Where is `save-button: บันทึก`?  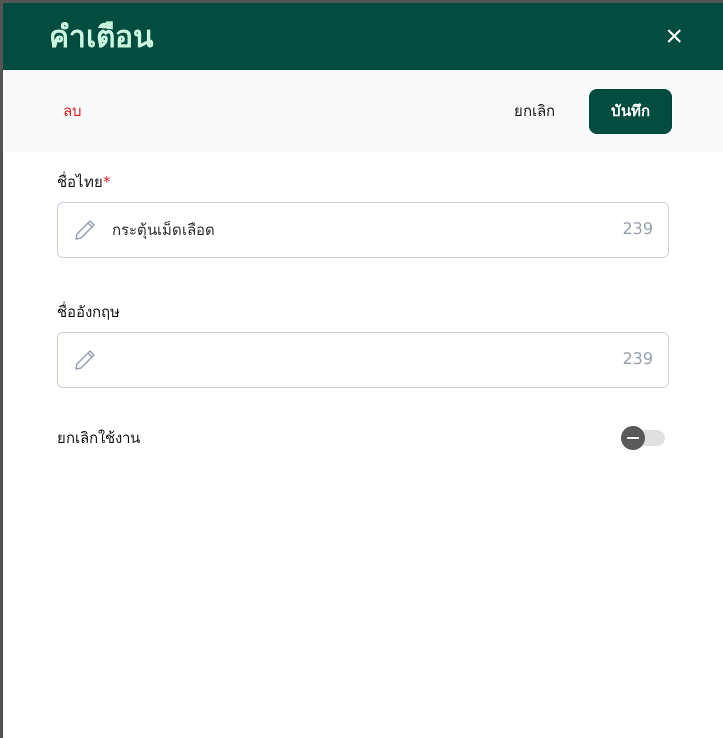 save-button: บันทึก is located at coordinates (630, 111).